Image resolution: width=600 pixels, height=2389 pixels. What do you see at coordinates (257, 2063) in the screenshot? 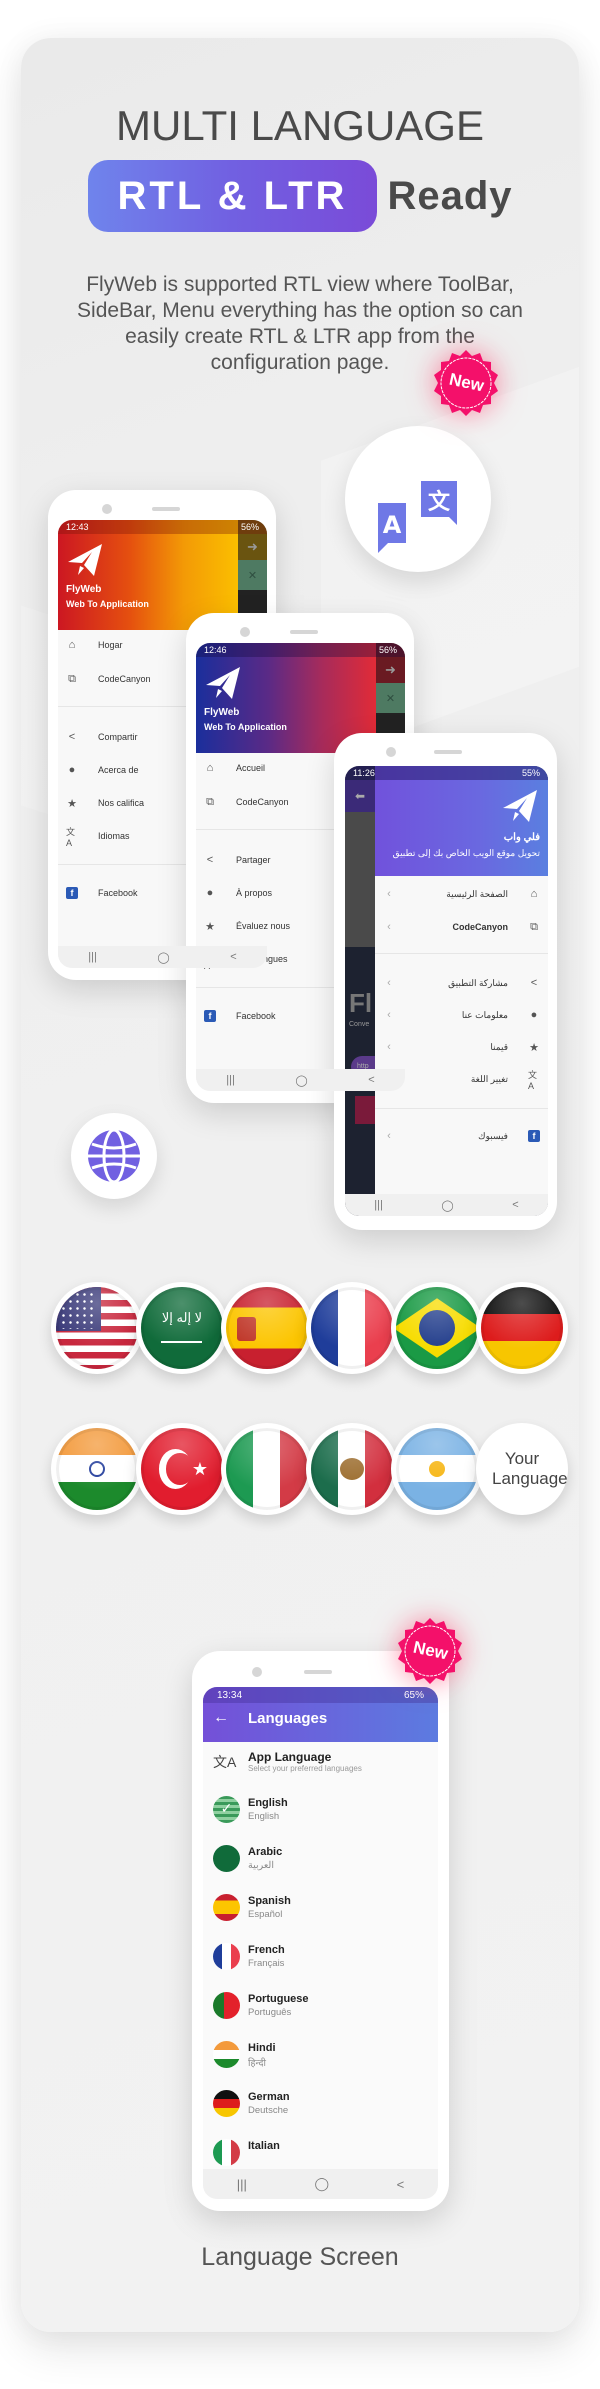
I see `language-native-name: हिन्दी` at bounding box center [257, 2063].